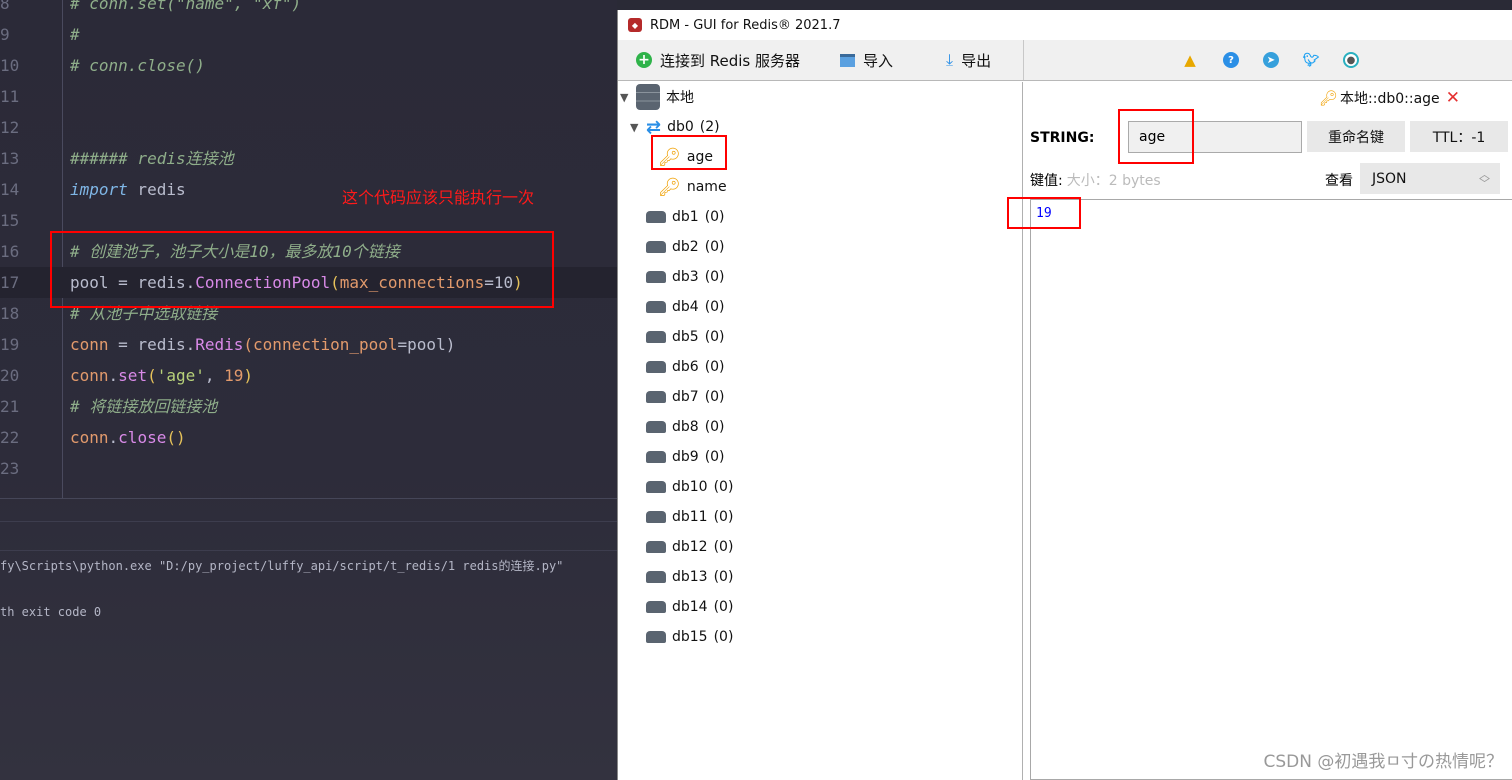  What do you see at coordinates (308, 9) in the screenshot?
I see `code-line: 8 # conn.set("name", "xf")` at bounding box center [308, 9].